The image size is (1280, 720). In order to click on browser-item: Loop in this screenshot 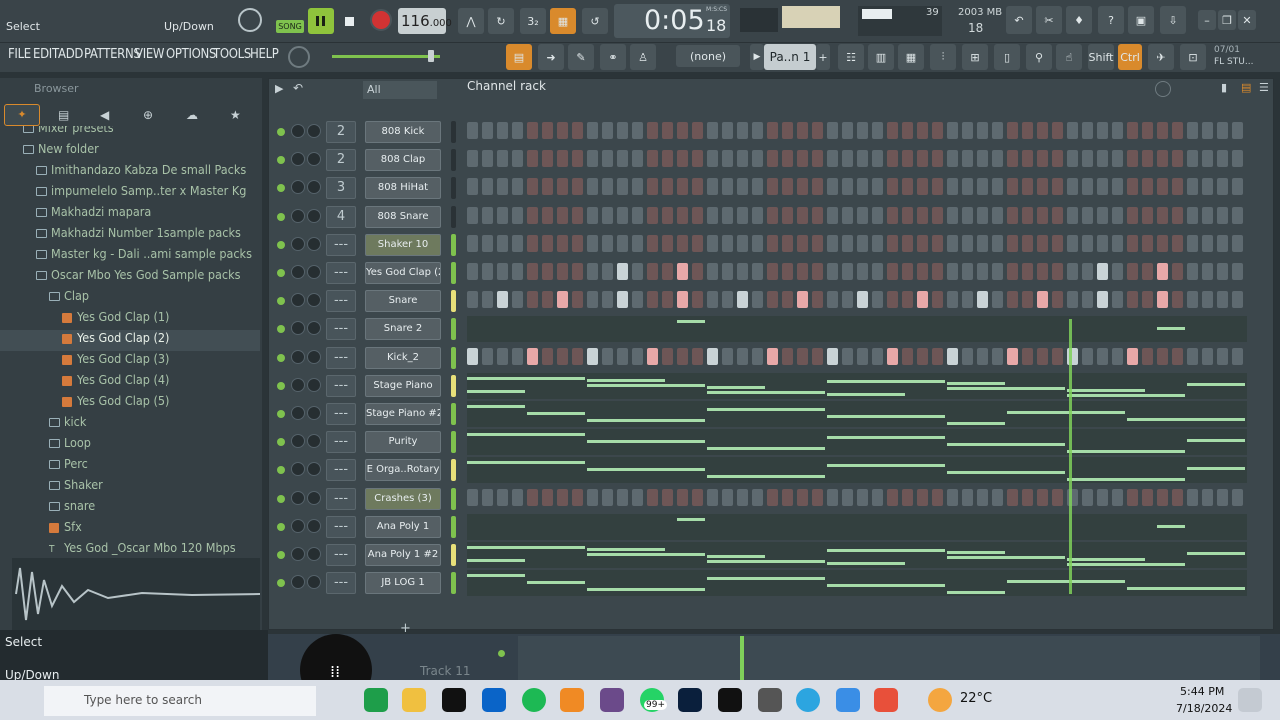, I will do `click(130, 445)`.